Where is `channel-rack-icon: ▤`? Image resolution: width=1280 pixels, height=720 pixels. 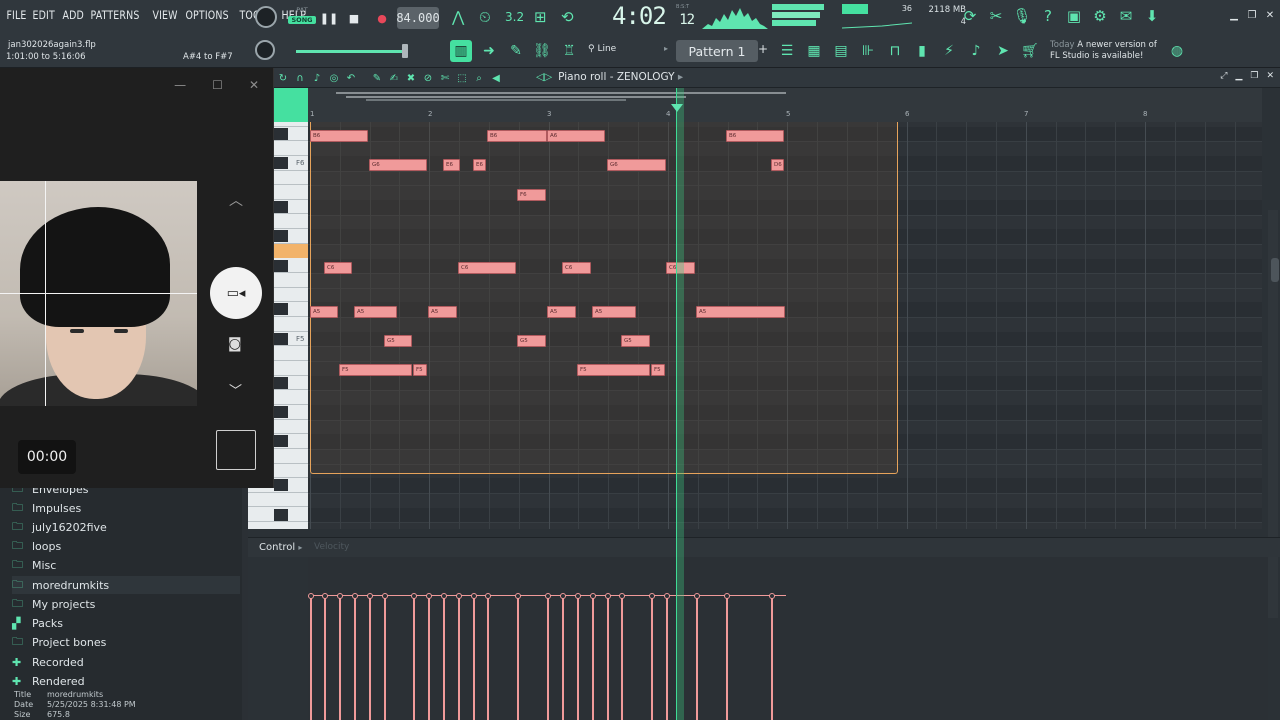 channel-rack-icon: ▤ is located at coordinates (841, 51).